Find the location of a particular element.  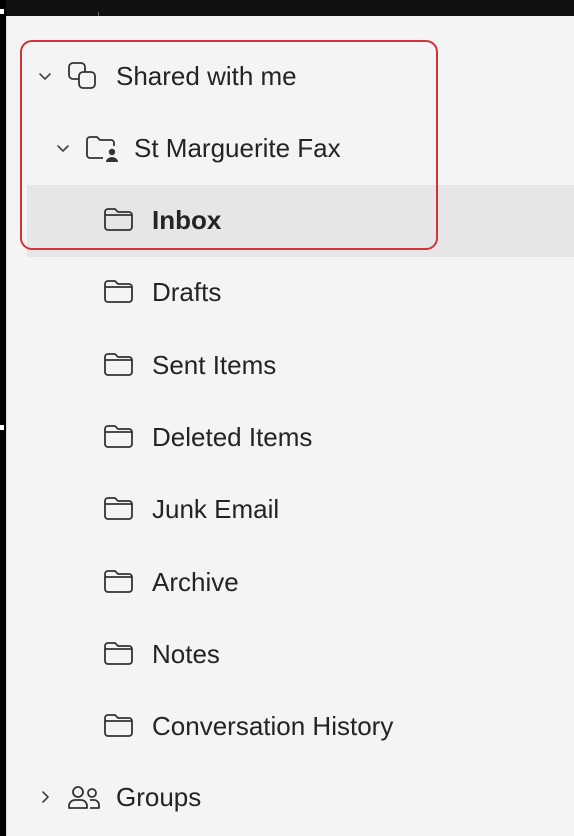

folder-item: Conversation History is located at coordinates (300, 727).